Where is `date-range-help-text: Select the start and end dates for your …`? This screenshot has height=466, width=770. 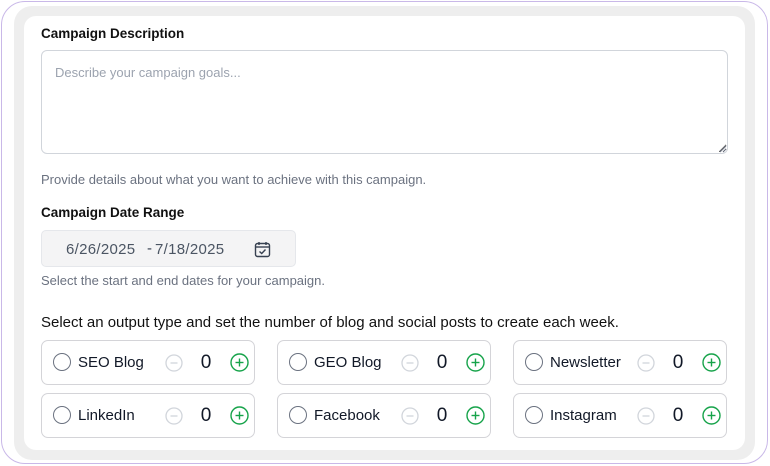
date-range-help-text: Select the start and end dates for your … is located at coordinates (183, 280).